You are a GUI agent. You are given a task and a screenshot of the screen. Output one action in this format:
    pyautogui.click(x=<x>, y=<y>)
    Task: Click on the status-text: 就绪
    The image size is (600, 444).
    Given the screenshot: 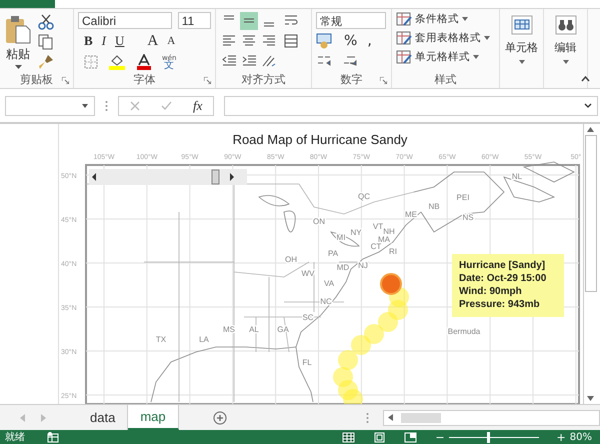 What is the action you would take?
    pyautogui.click(x=15, y=437)
    